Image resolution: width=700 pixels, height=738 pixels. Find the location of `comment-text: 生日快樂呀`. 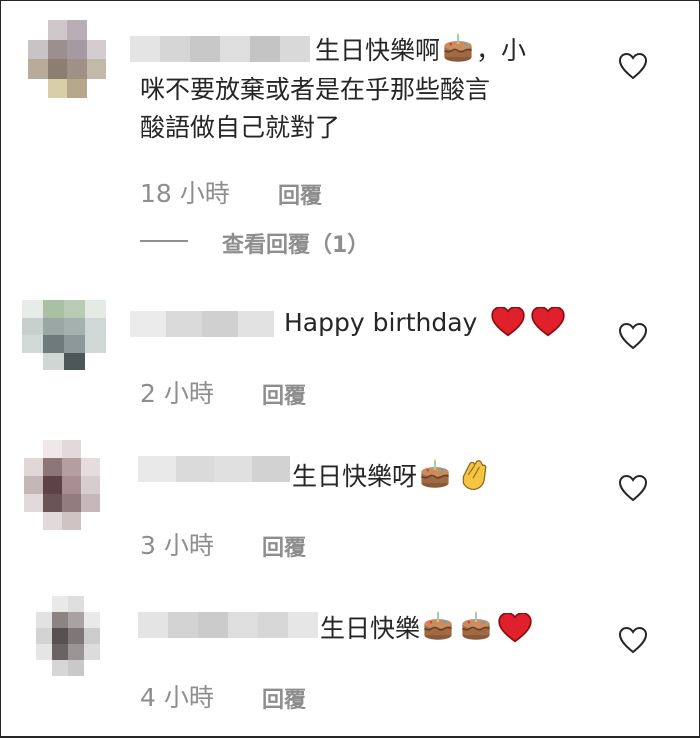

comment-text: 生日快樂呀 is located at coordinates (390, 476).